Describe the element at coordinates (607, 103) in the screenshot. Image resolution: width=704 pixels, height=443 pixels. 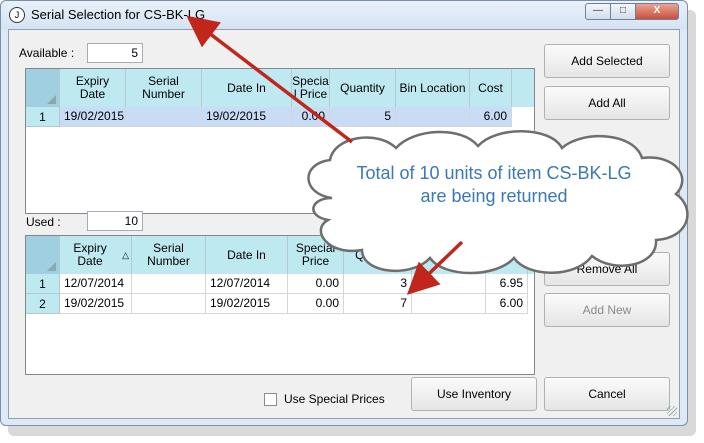
I see `add-all-button: Add All` at that location.